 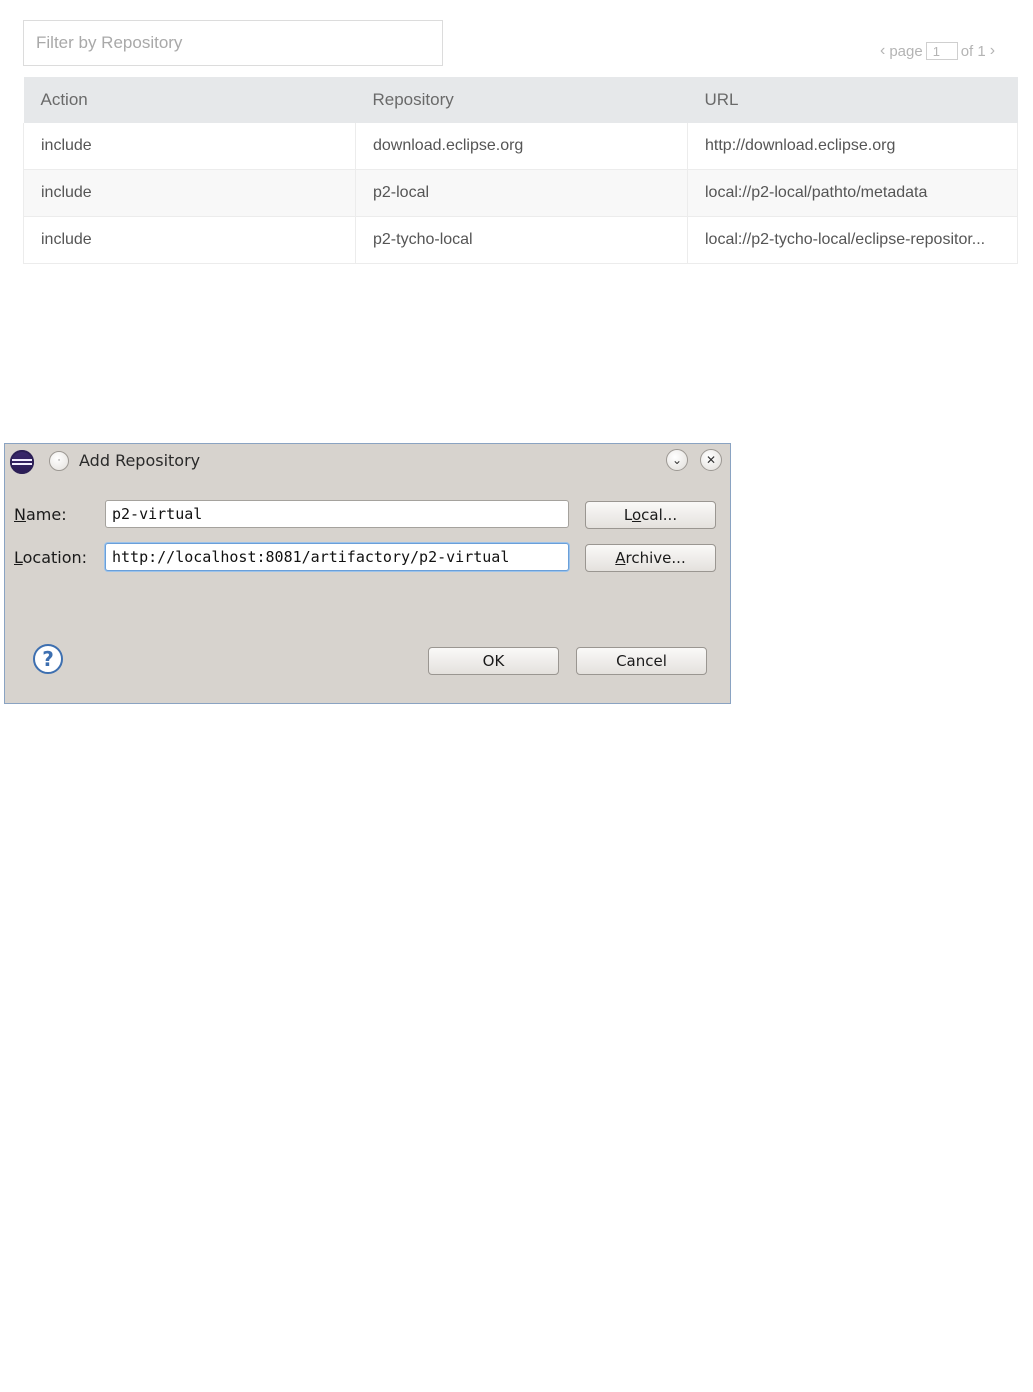 I want to click on column-header-url: URL, so click(x=852, y=100).